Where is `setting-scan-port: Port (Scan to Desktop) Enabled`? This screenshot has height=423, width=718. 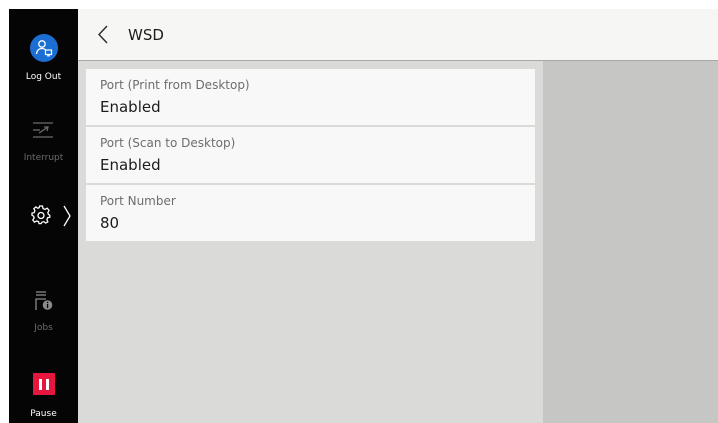 setting-scan-port: Port (Scan to Desktop) Enabled is located at coordinates (310, 155).